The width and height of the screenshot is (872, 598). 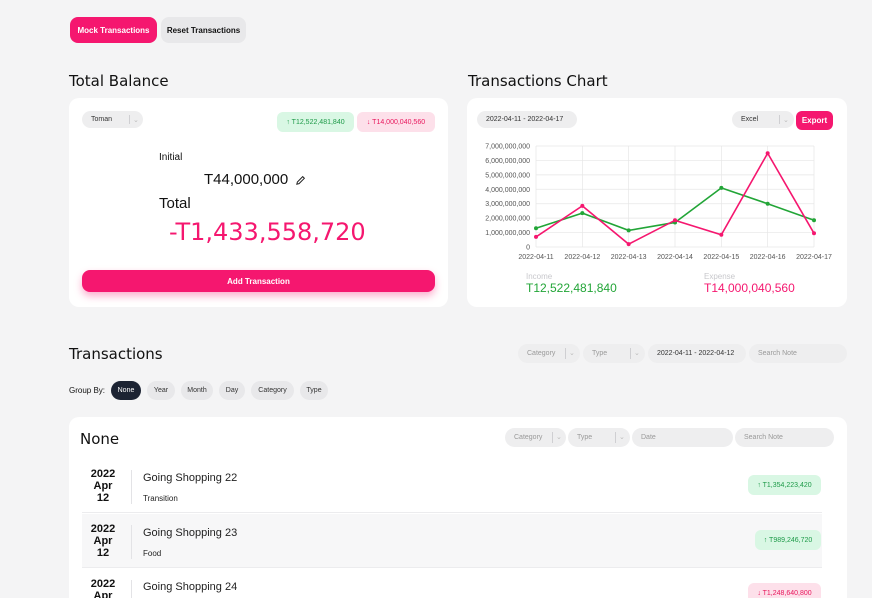 I want to click on transactions-title: Transactions, so click(x=116, y=354).